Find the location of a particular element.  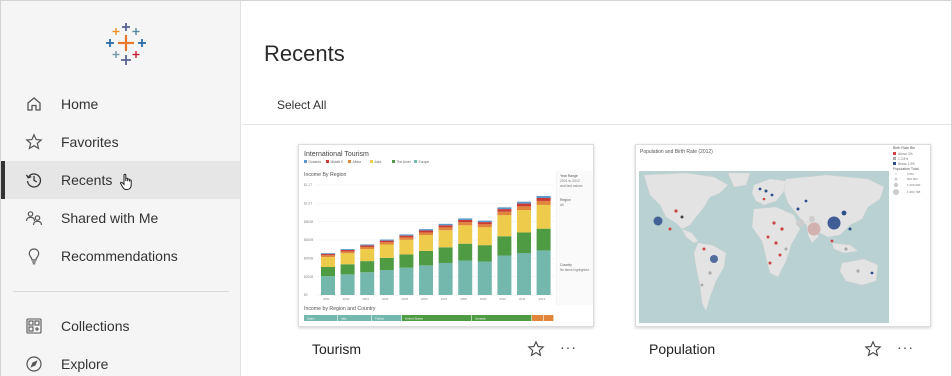

thumb-lower-label: Italy is located at coordinates (344, 319).